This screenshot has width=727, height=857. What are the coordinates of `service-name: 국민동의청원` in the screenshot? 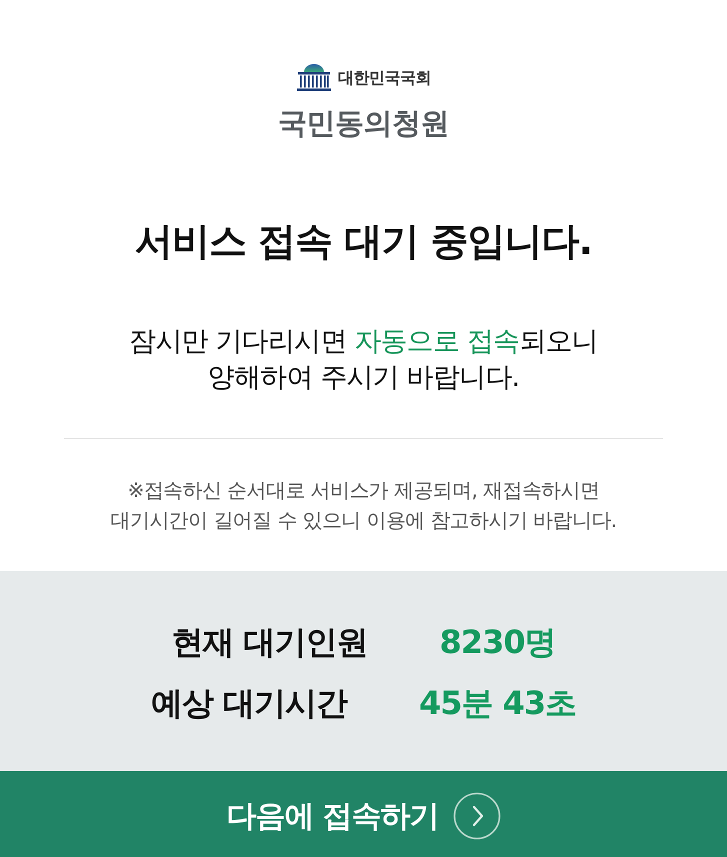 It's located at (363, 123).